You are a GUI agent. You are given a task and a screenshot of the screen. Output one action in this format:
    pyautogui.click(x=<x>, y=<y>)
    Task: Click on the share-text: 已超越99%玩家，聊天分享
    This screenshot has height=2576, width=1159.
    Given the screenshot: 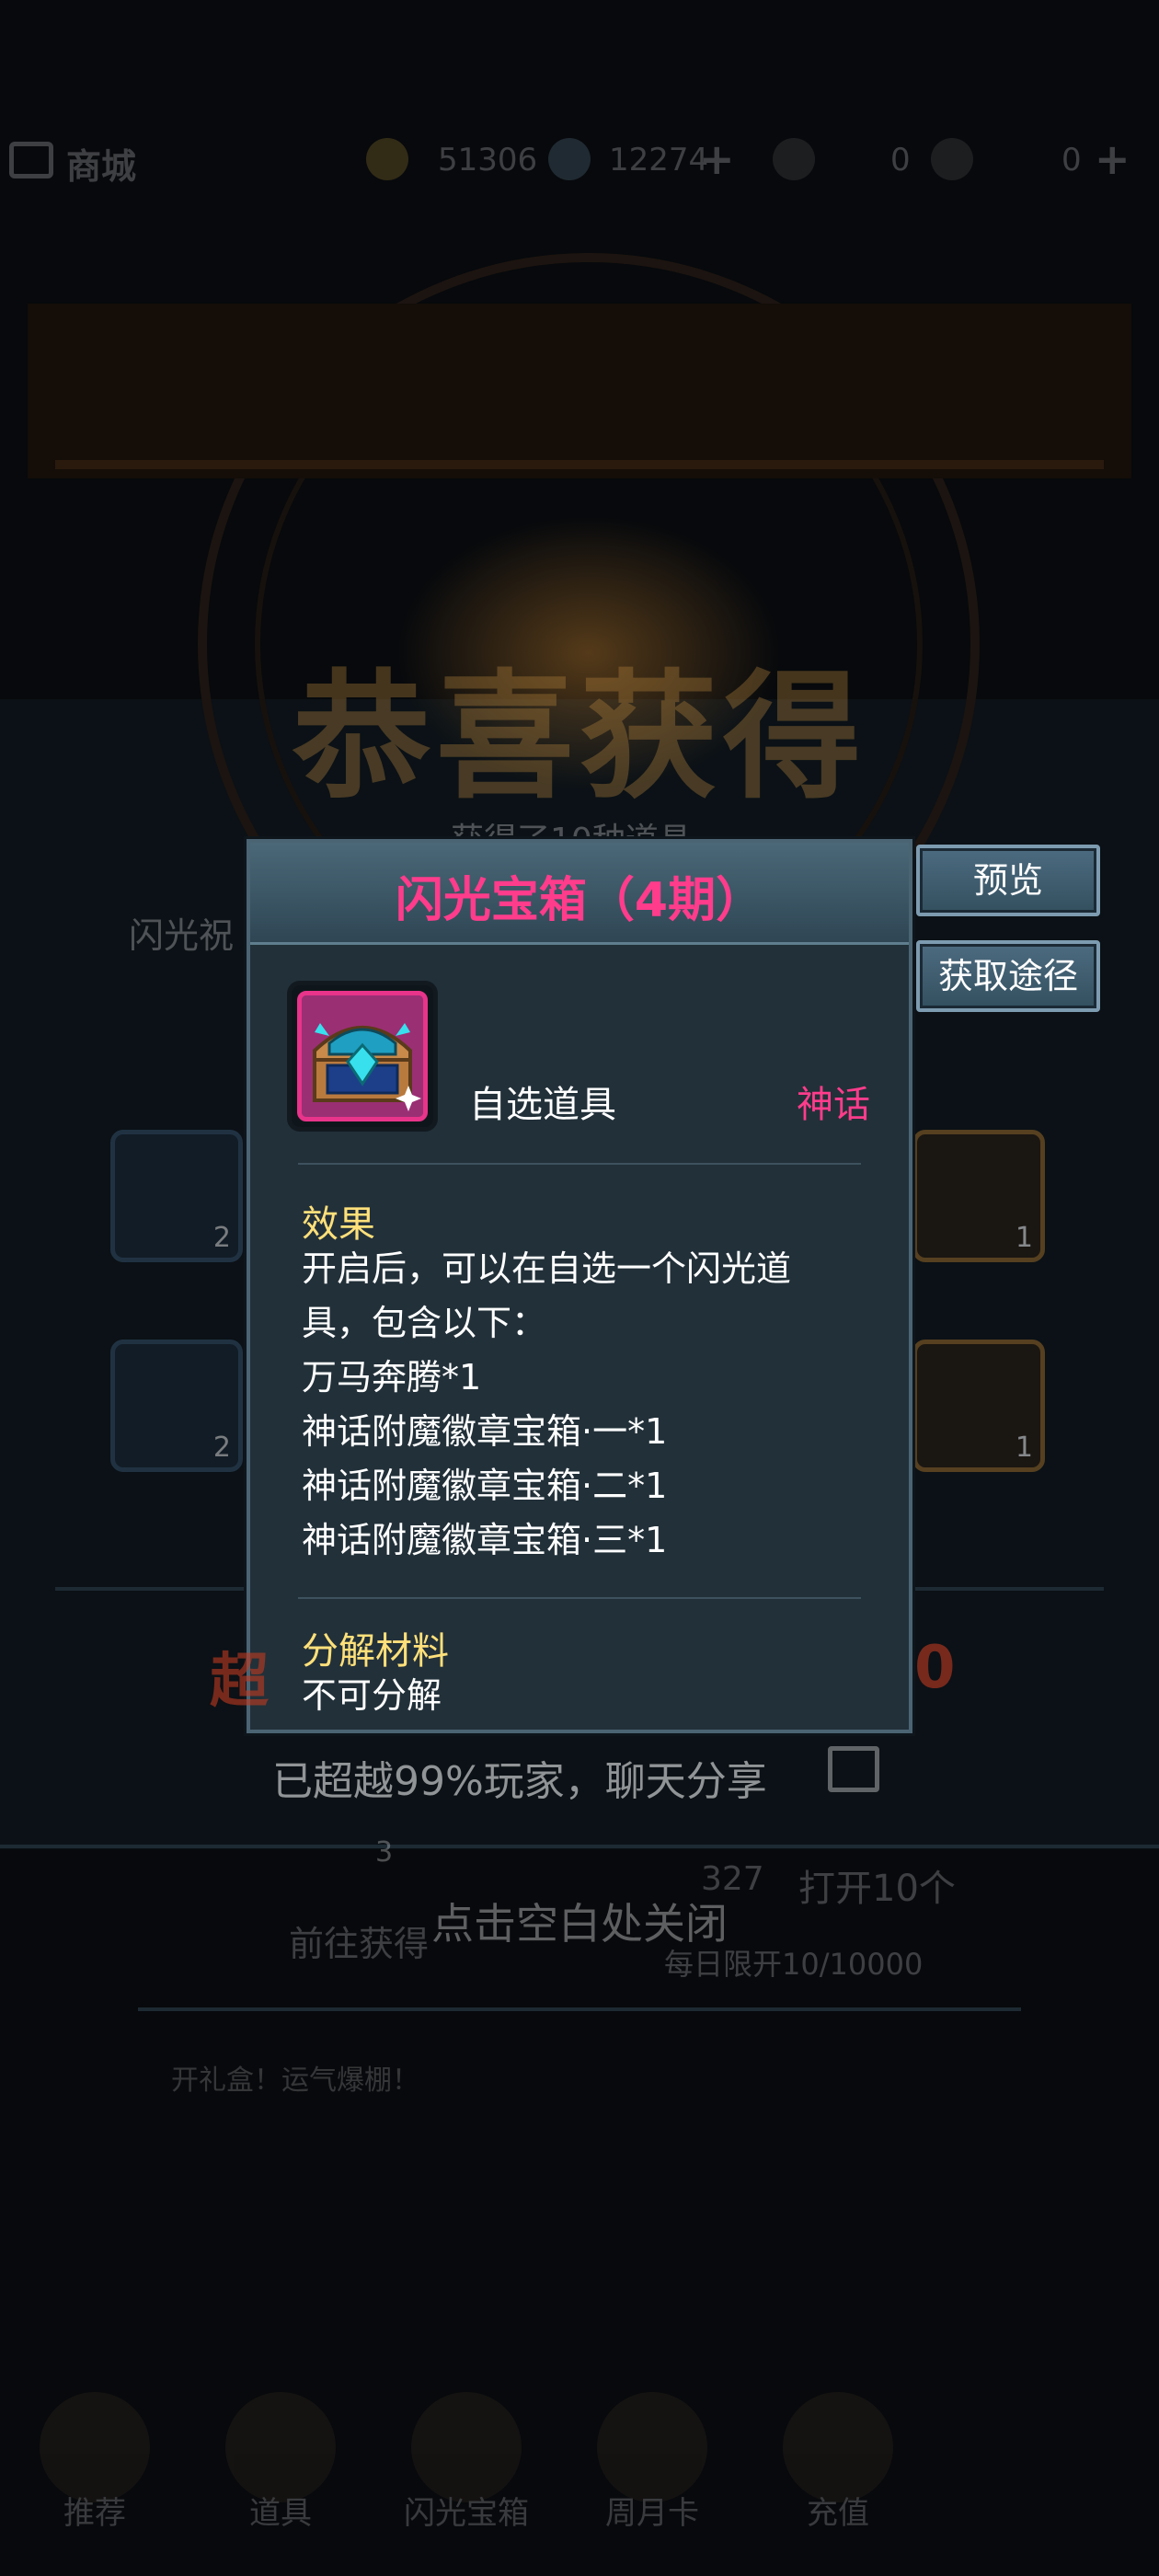 What is the action you would take?
    pyautogui.click(x=519, y=1781)
    